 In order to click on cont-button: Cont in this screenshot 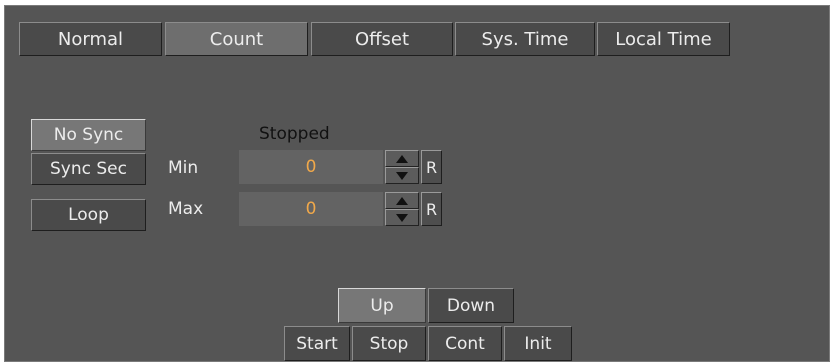, I will do `click(465, 343)`.